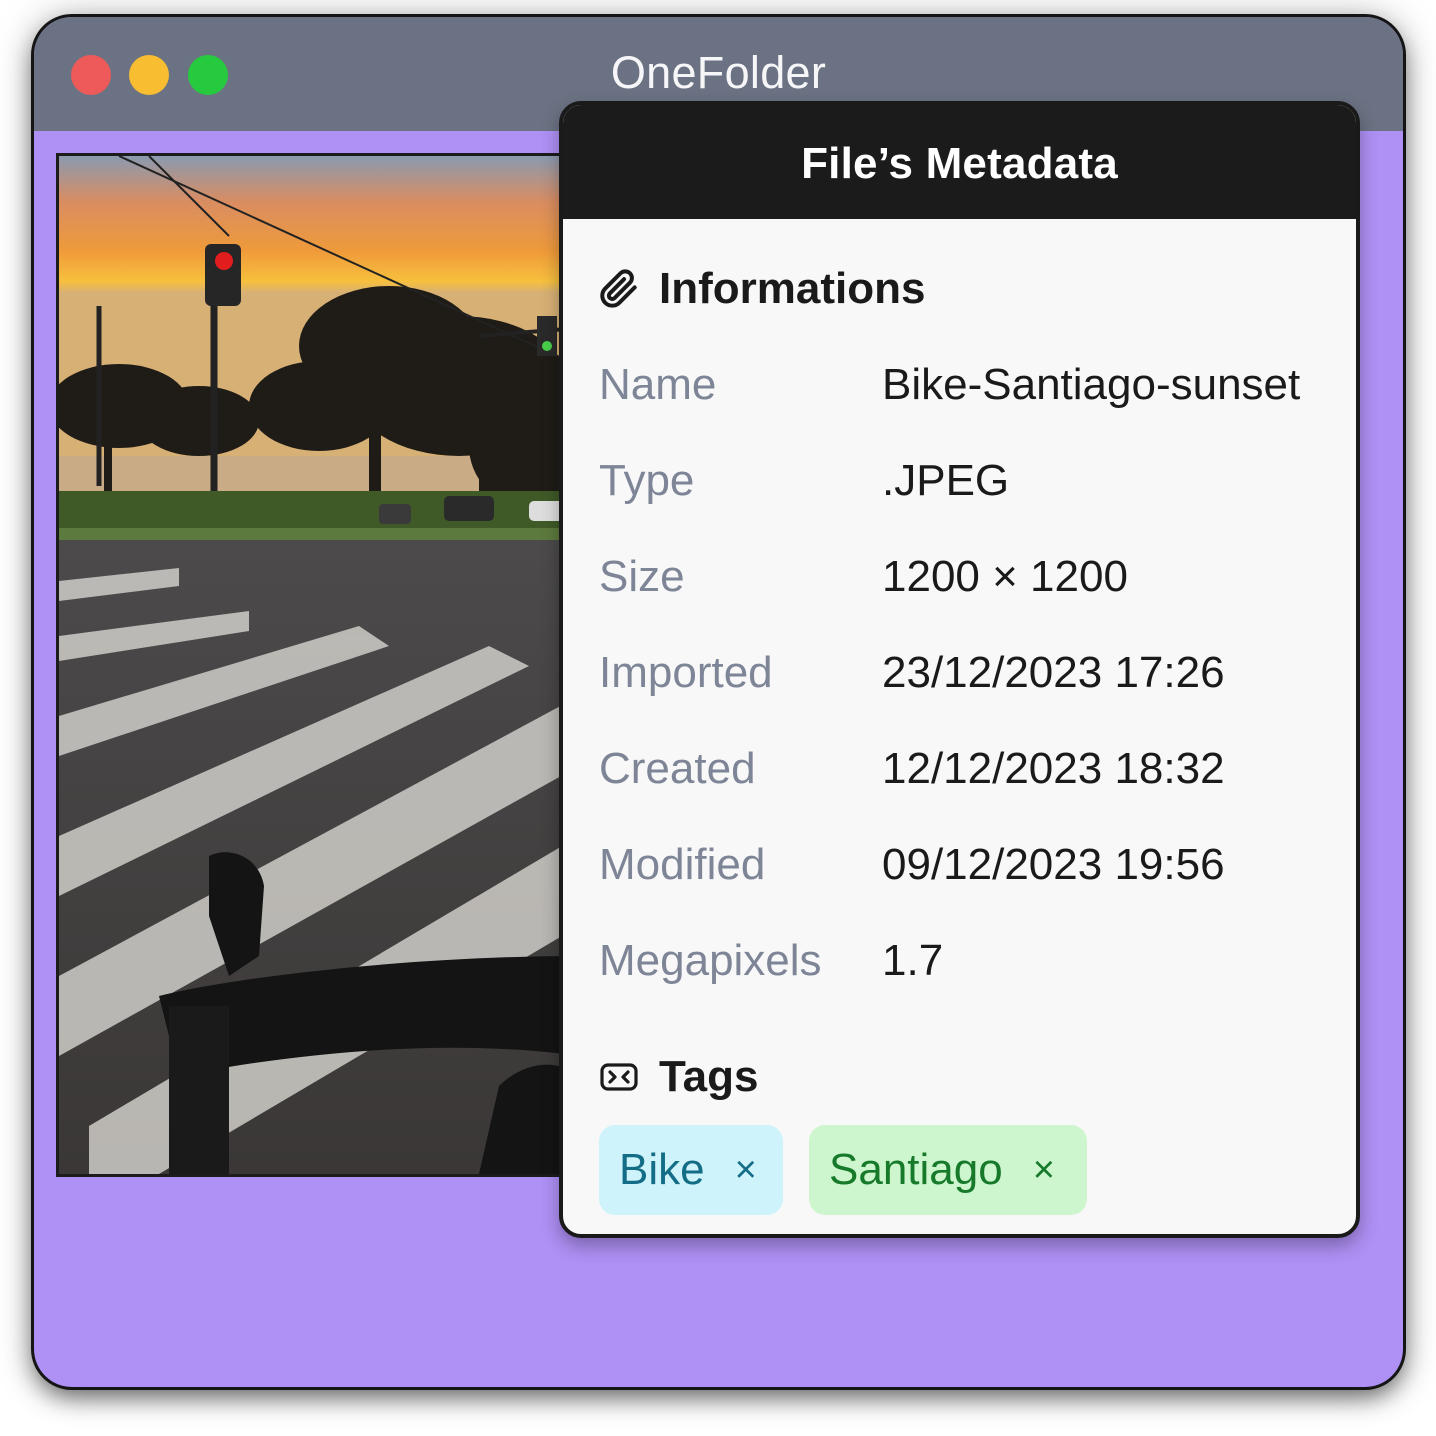  Describe the element at coordinates (686, 672) in the screenshot. I see `info-label: Imported` at that location.